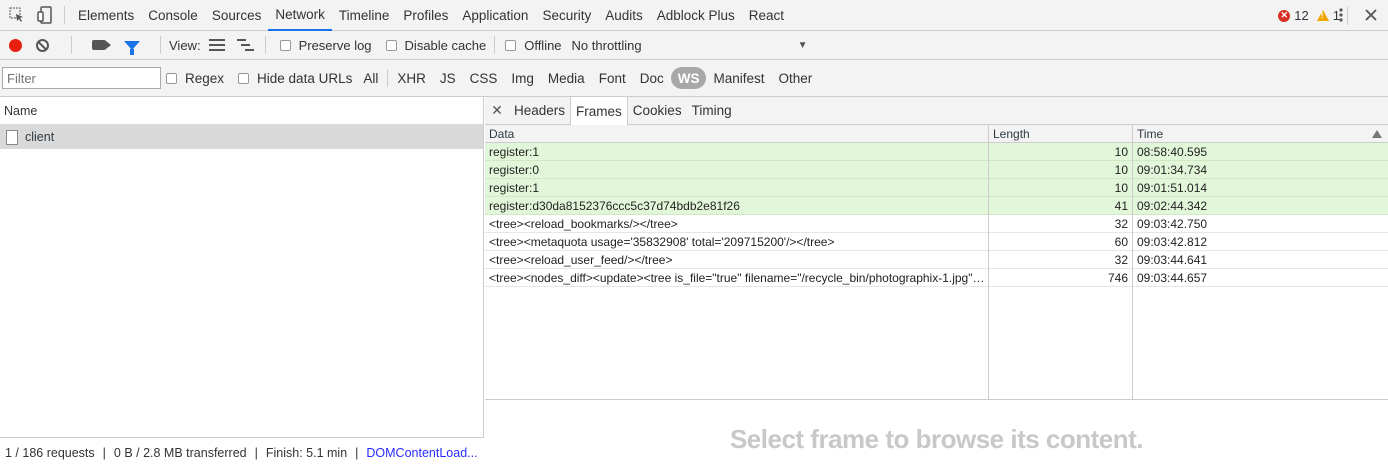 The width and height of the screenshot is (1388, 467). I want to click on large-rows-icon, so click(216, 45).